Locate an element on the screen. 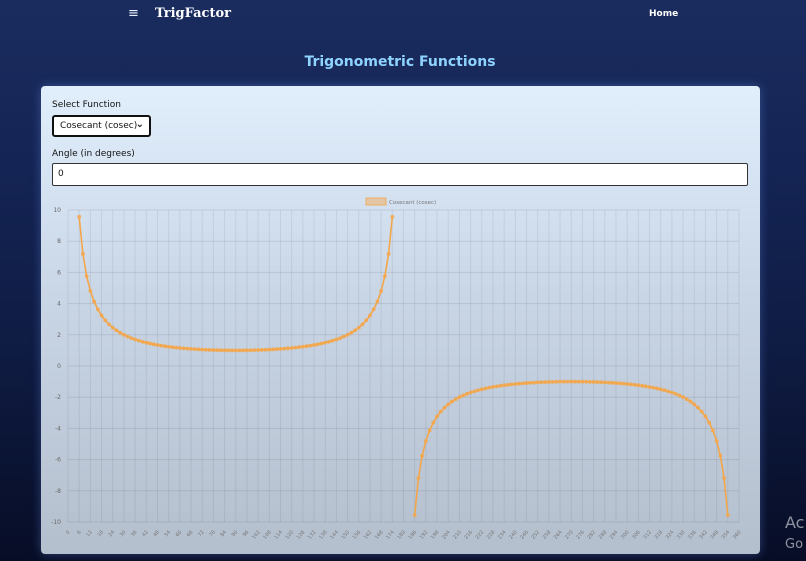 Image resolution: width=806 pixels, height=561 pixels. x-tick-label: 300 is located at coordinates (625, 534).